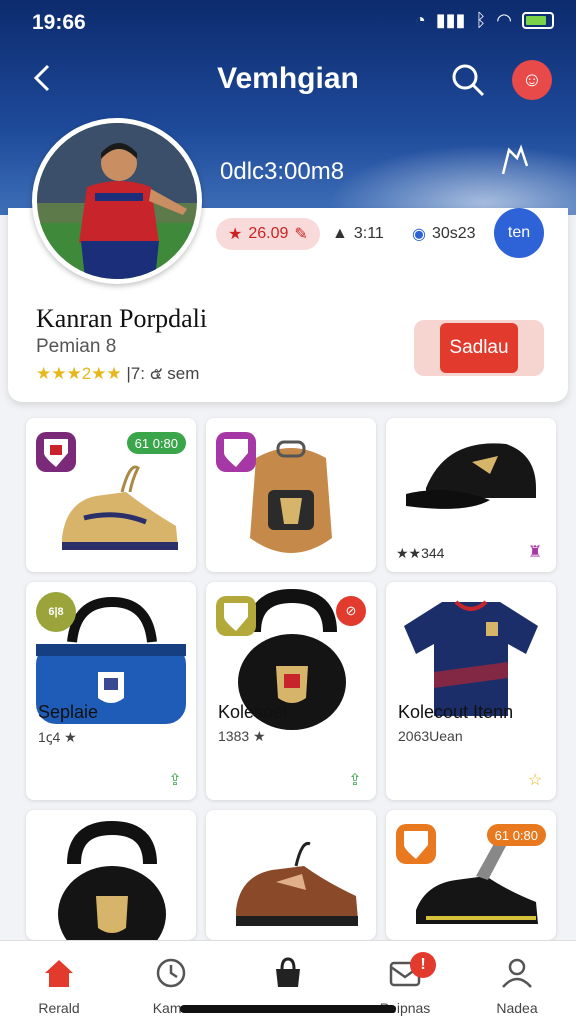 Image resolution: width=576 pixels, height=1024 pixels. What do you see at coordinates (456, 712) in the screenshot?
I see `product-title: Kolecout Itenn` at bounding box center [456, 712].